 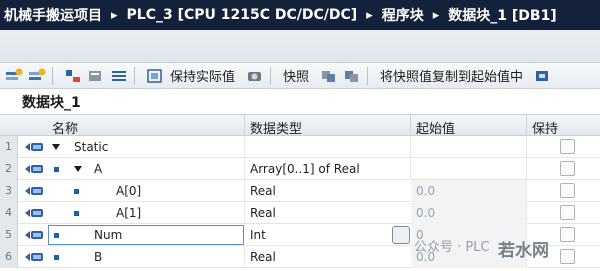 What do you see at coordinates (108, 235) in the screenshot?
I see `row-name: Num` at bounding box center [108, 235].